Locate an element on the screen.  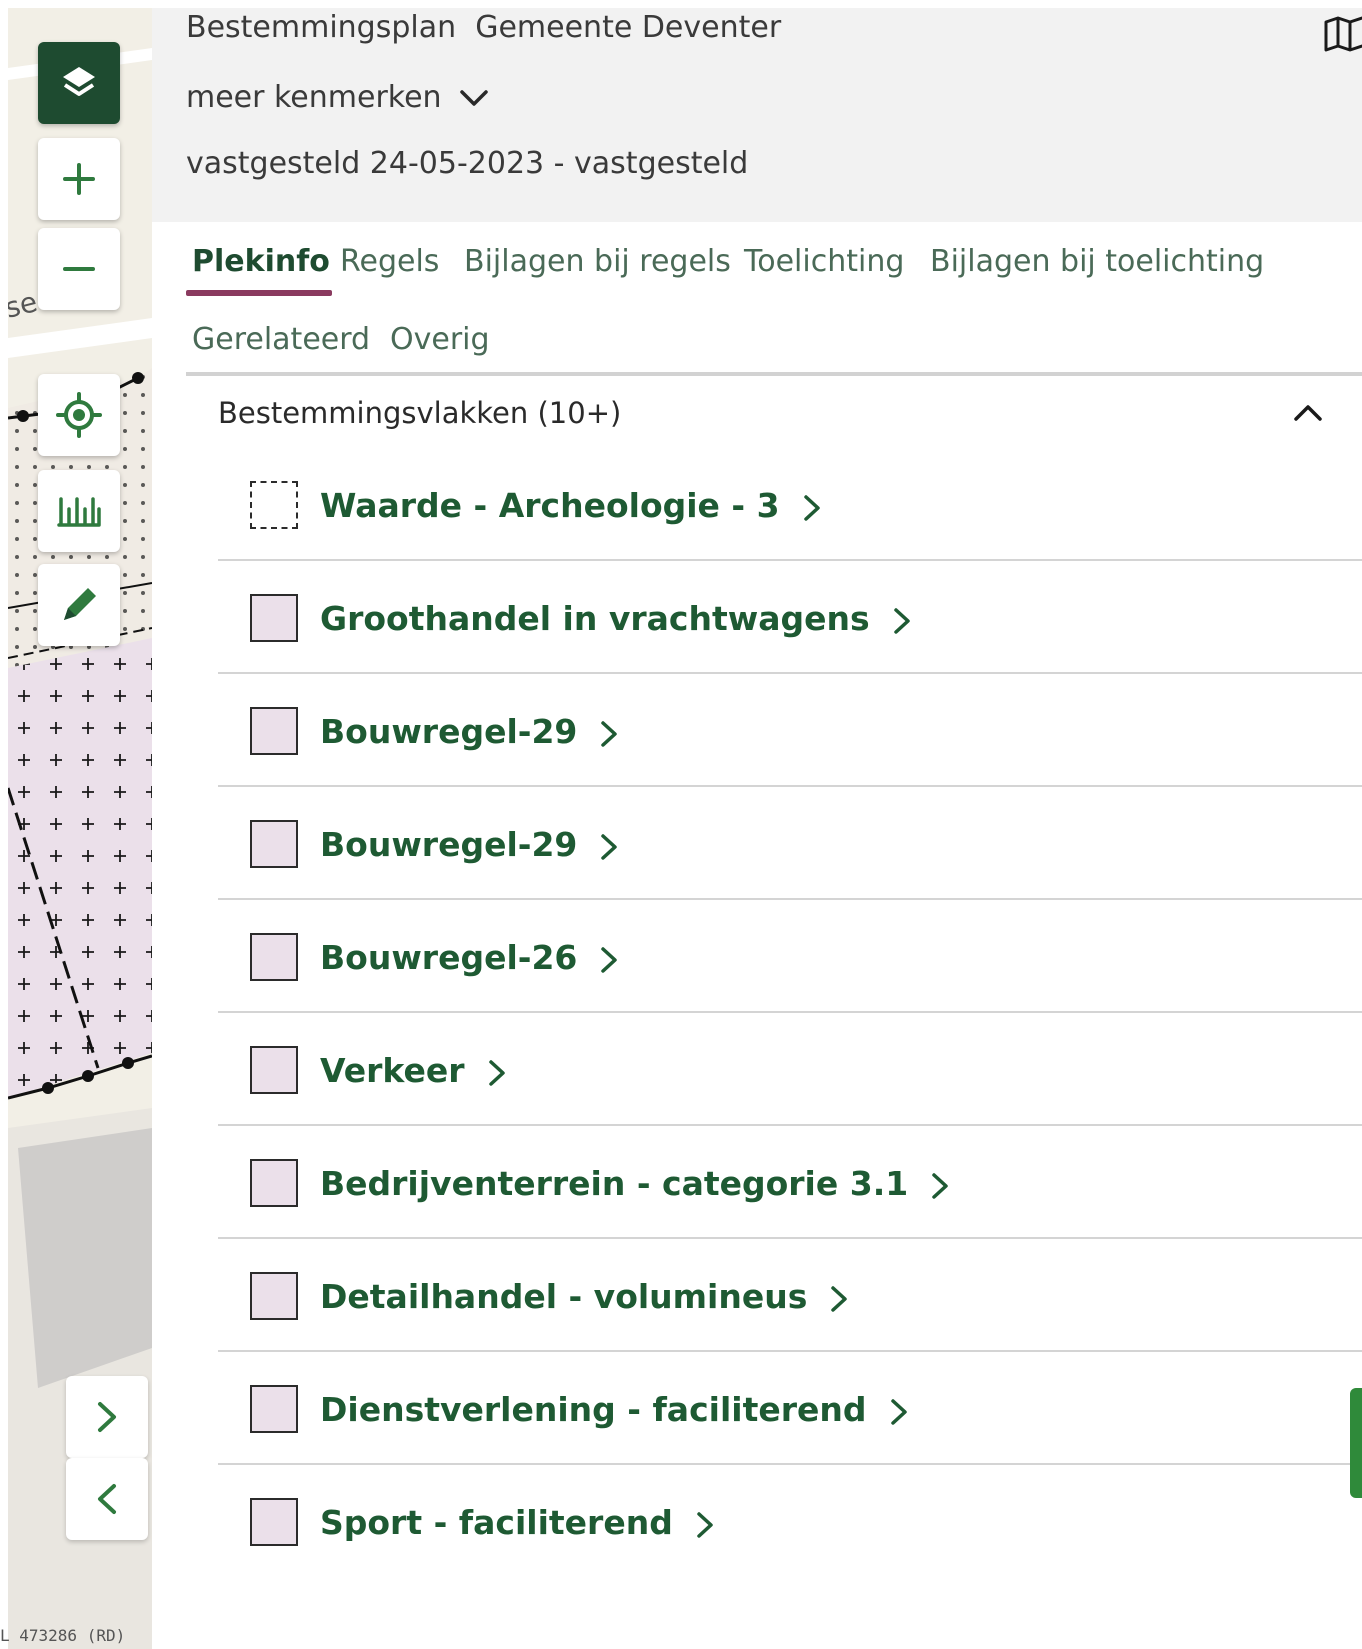
list-item: Detailhandel - volumineus is located at coordinates (790, 1295).